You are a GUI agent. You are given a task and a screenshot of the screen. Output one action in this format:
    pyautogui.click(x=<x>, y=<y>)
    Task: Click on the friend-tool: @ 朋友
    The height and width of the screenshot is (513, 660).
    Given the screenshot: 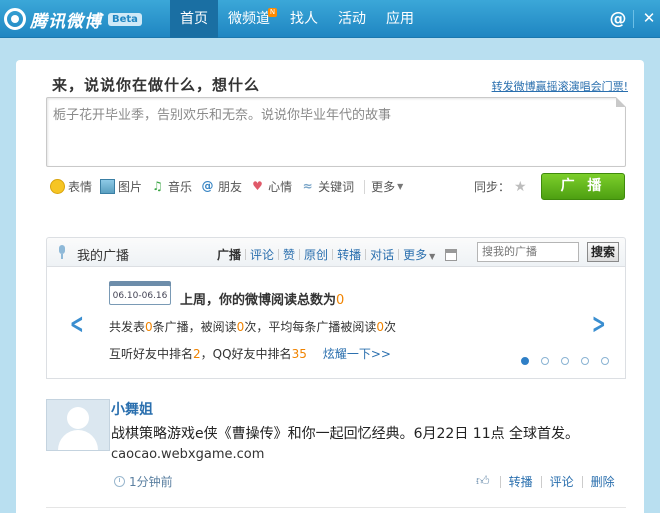 What is the action you would take?
    pyautogui.click(x=221, y=186)
    